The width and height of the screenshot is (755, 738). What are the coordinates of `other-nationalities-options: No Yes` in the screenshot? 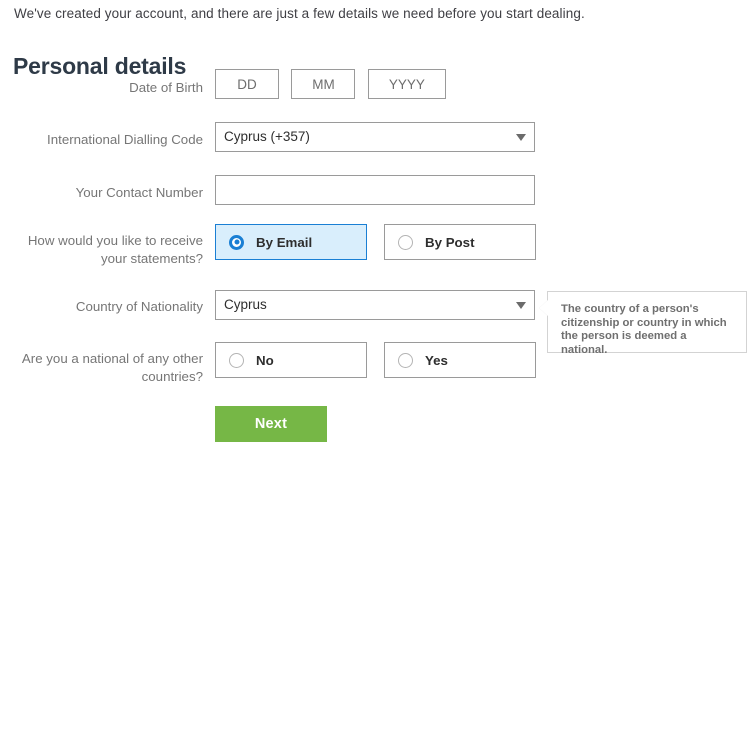 It's located at (380, 360).